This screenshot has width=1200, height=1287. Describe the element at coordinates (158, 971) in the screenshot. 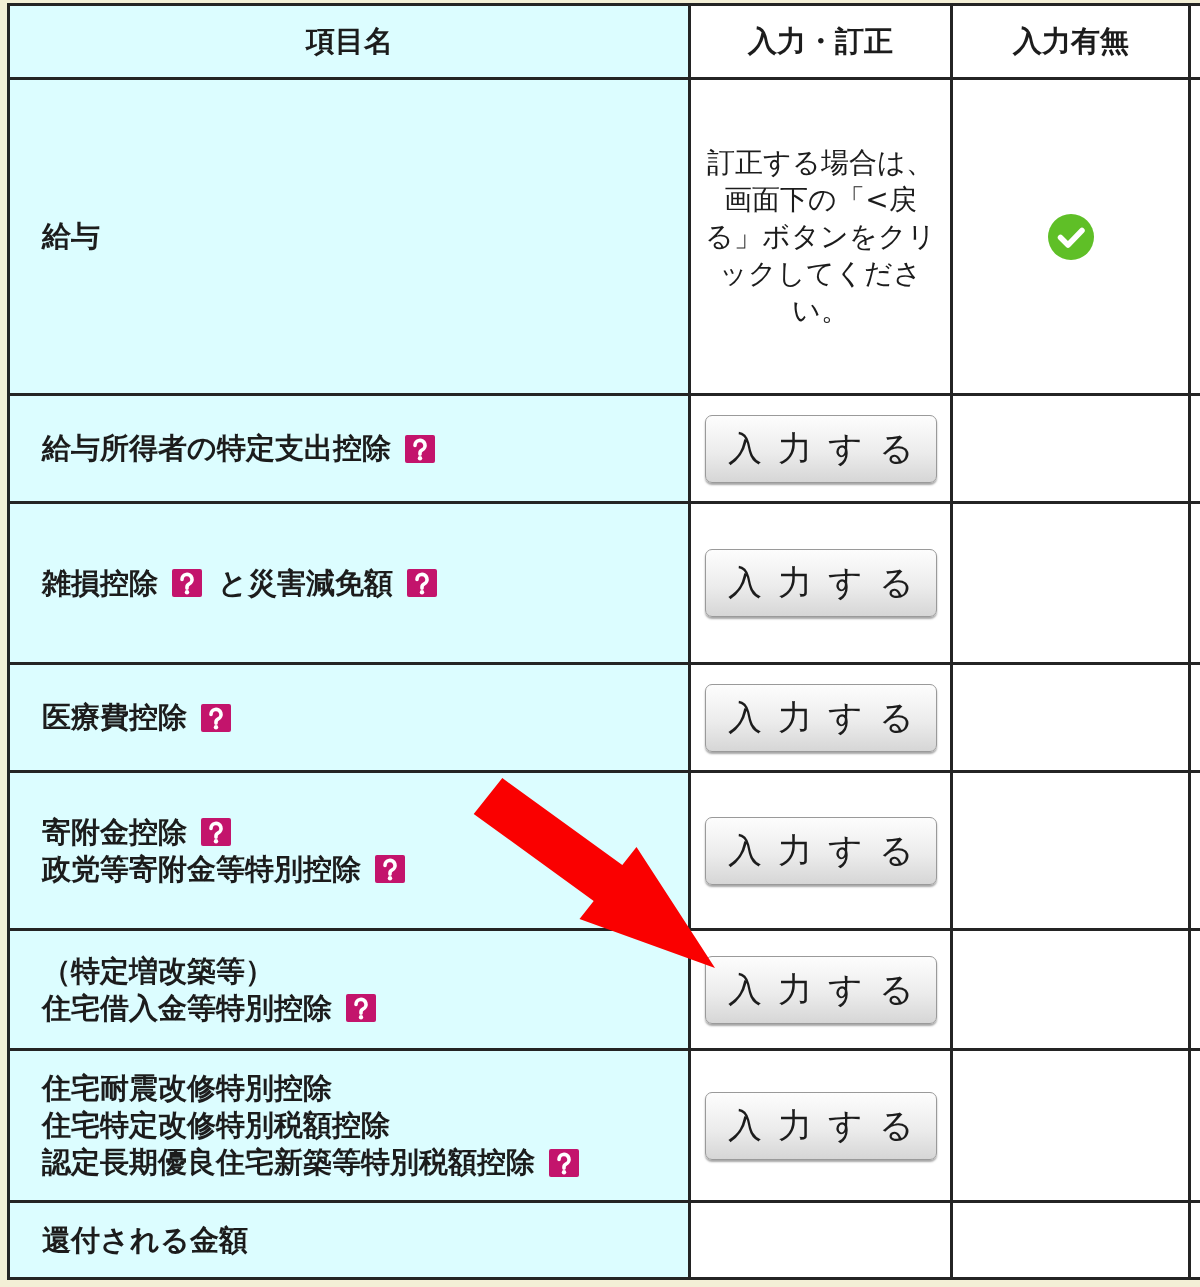

I see `item-label: （特定増改築等）` at that location.